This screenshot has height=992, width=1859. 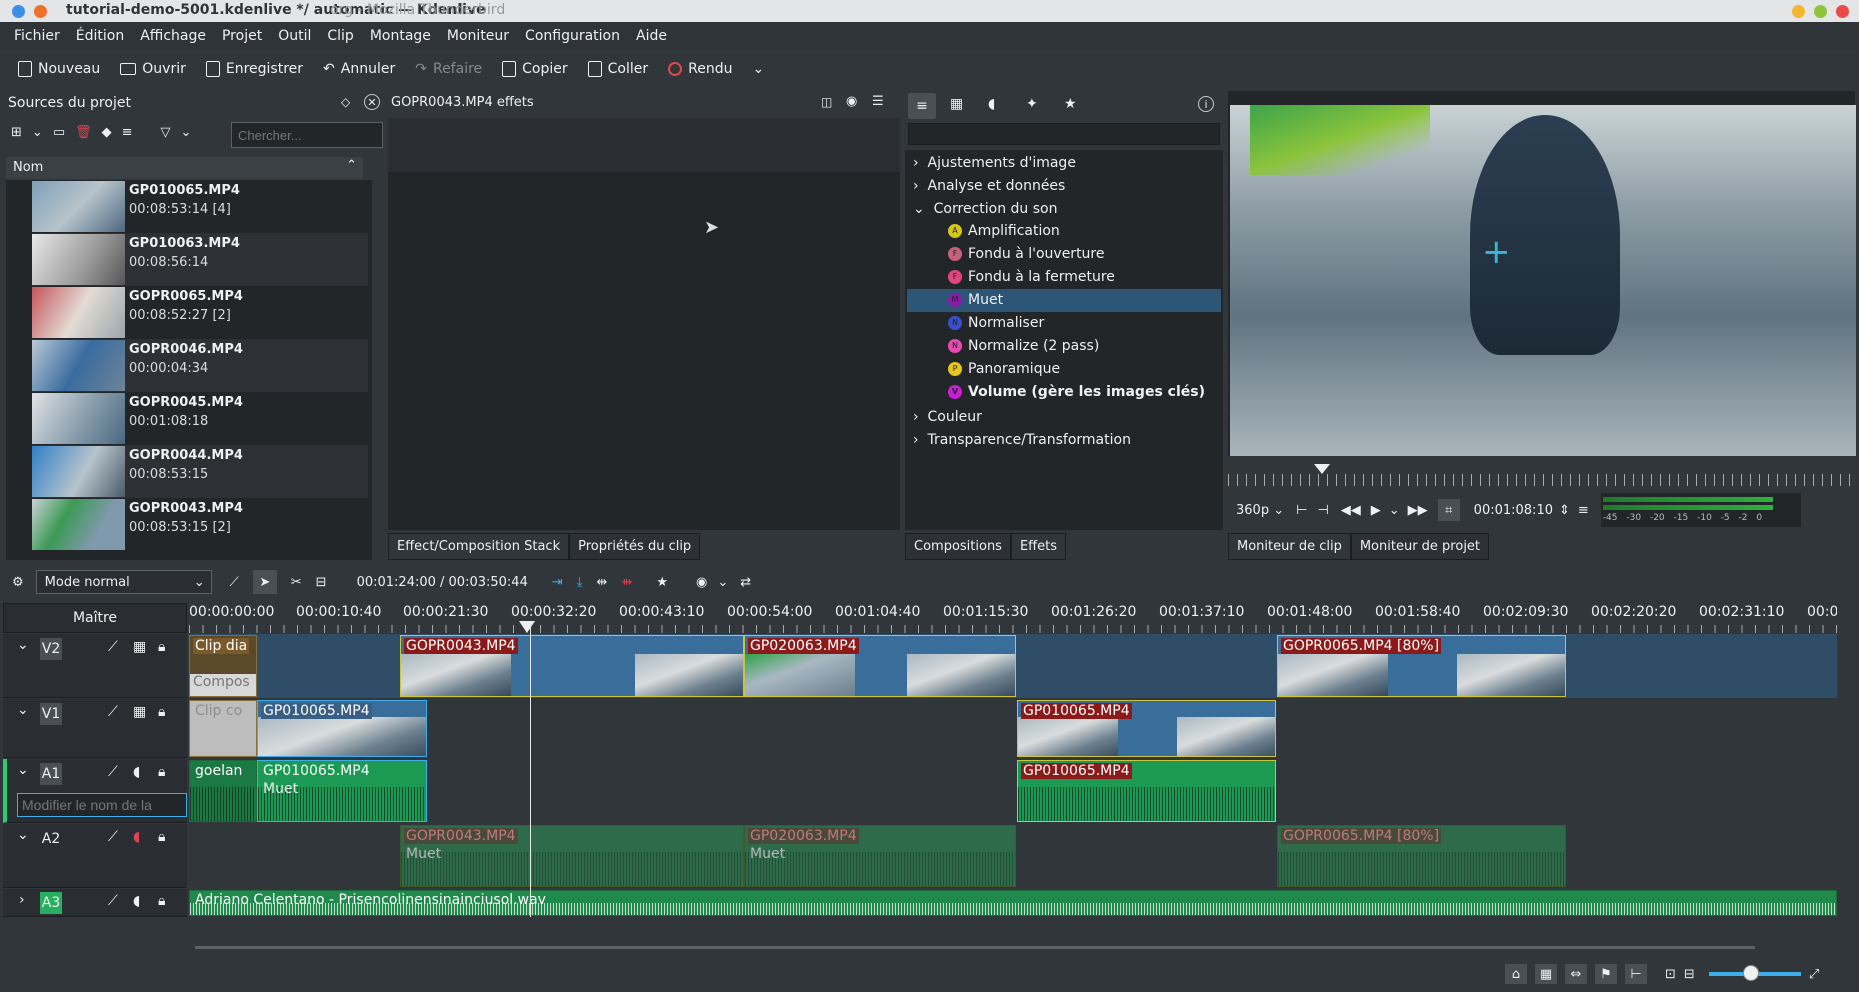 I want to click on menu-edition: Édition, so click(x=100, y=36).